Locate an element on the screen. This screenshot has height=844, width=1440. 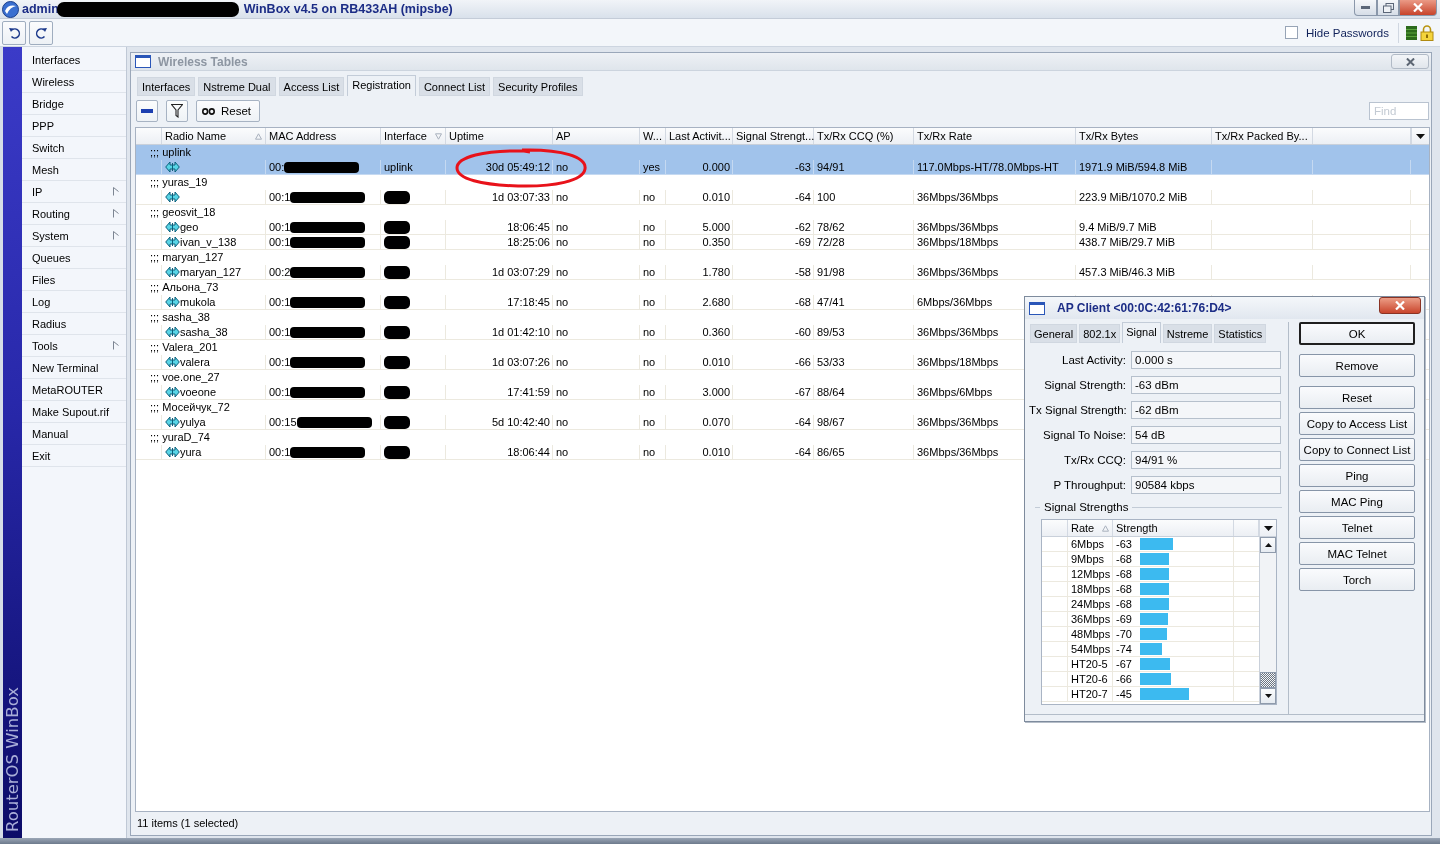
column-header: Strength is located at coordinates (1173, 528).